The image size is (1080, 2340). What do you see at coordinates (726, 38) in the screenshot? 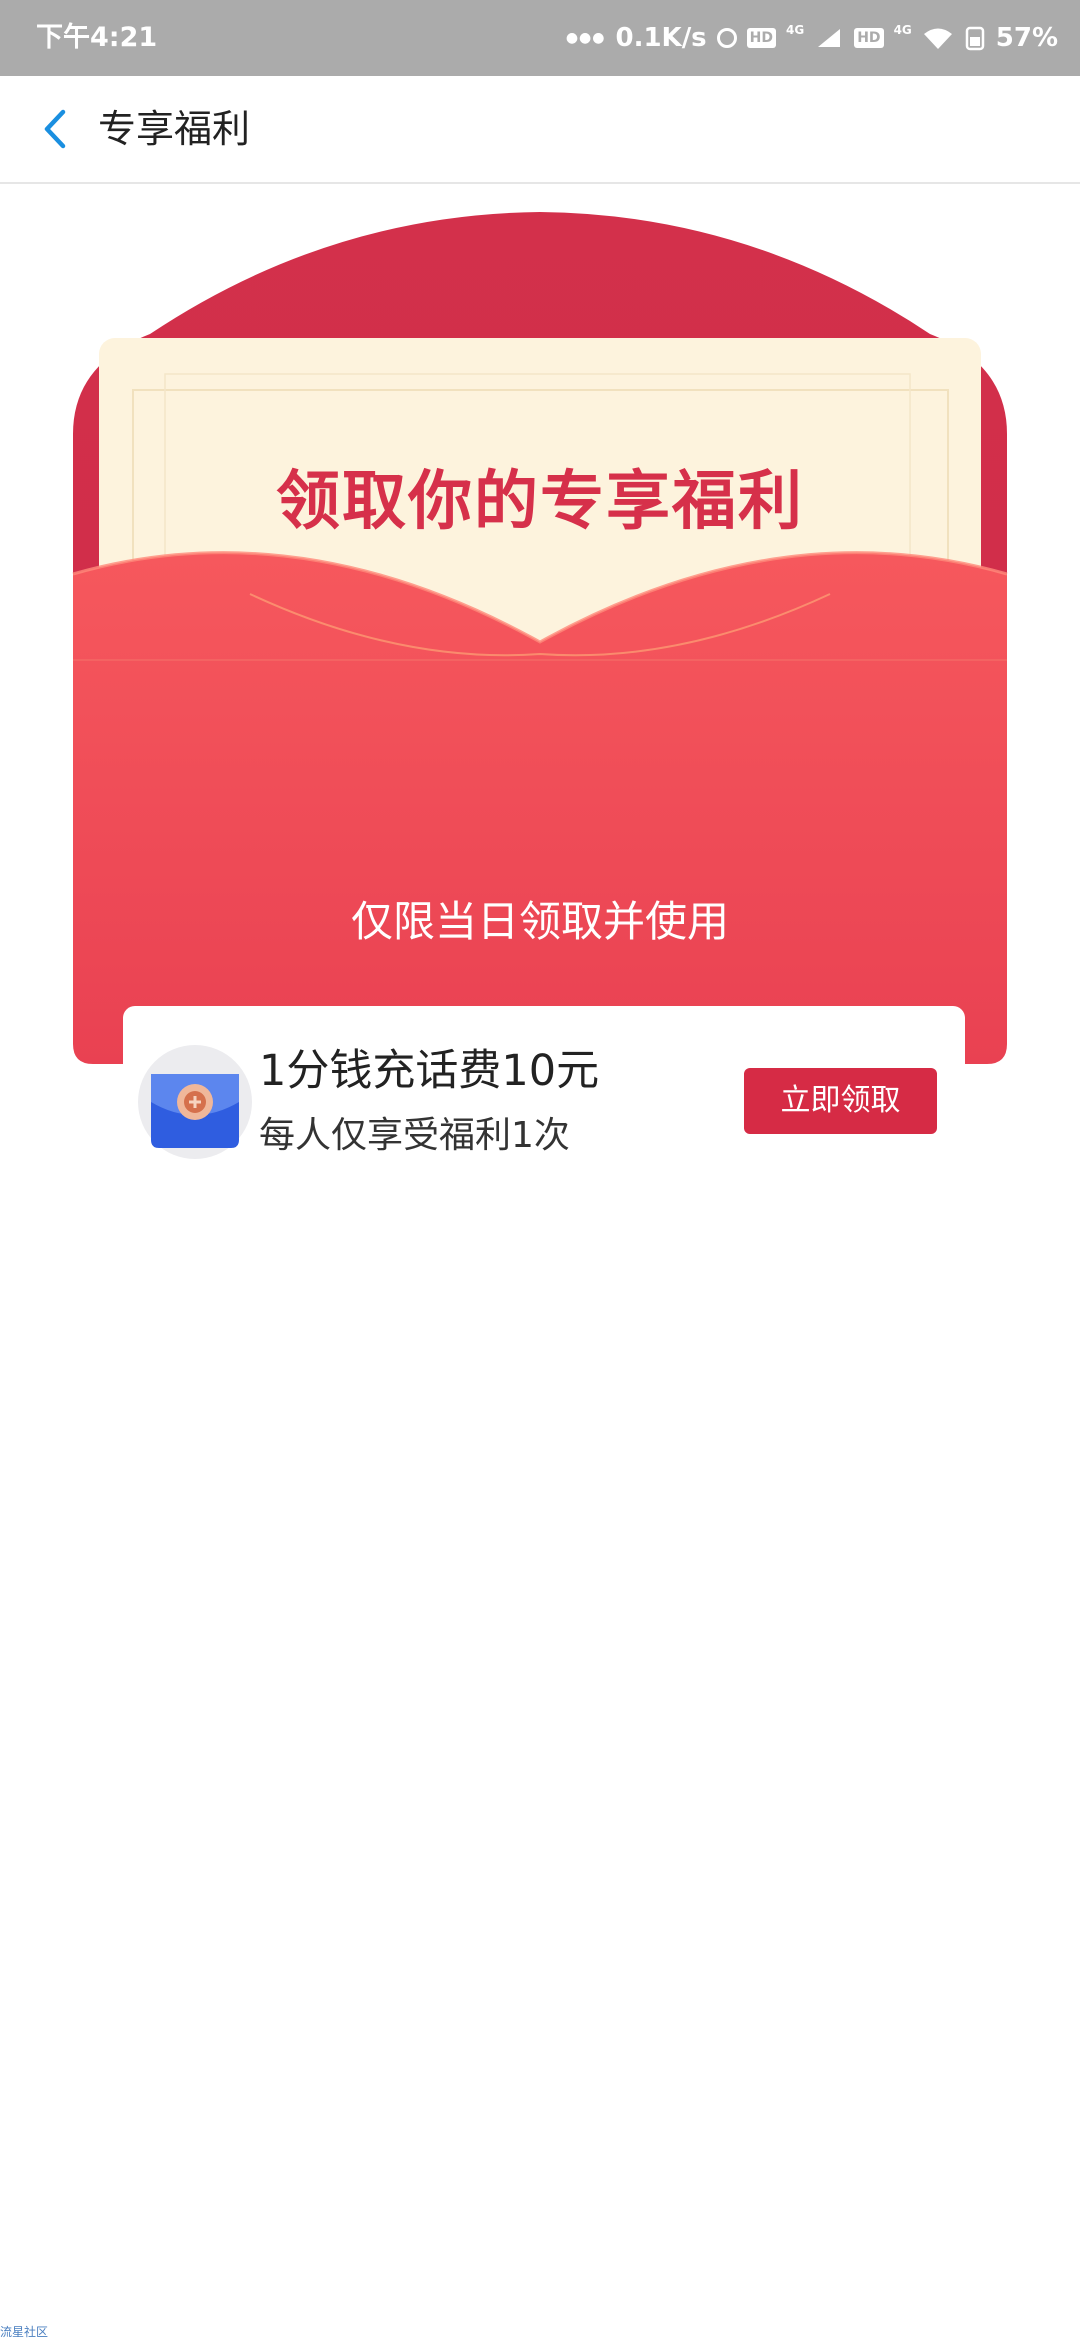
I see `alarm-clock-icon` at bounding box center [726, 38].